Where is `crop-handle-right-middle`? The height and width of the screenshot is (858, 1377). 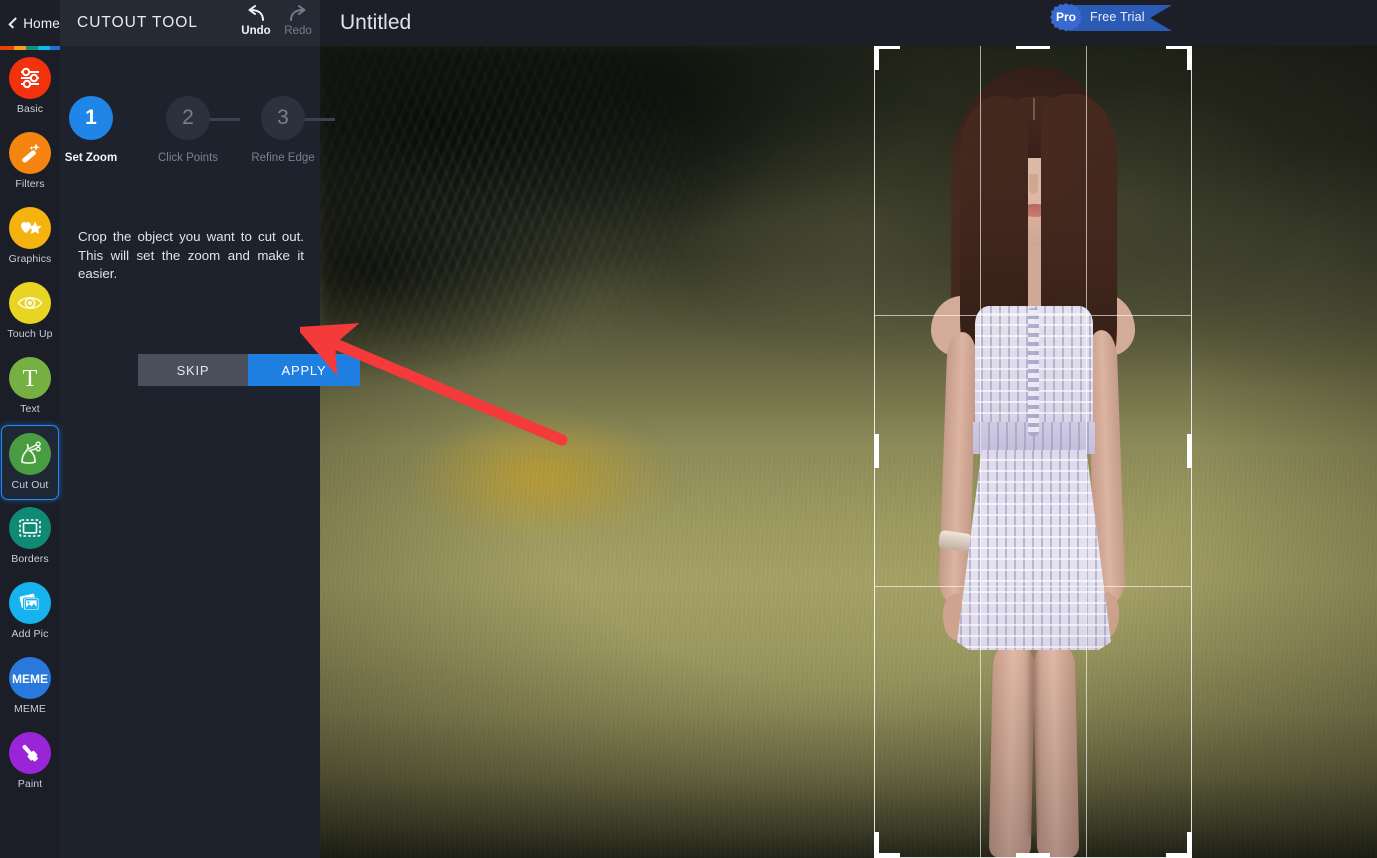
crop-handle-right-middle is located at coordinates (1189, 451).